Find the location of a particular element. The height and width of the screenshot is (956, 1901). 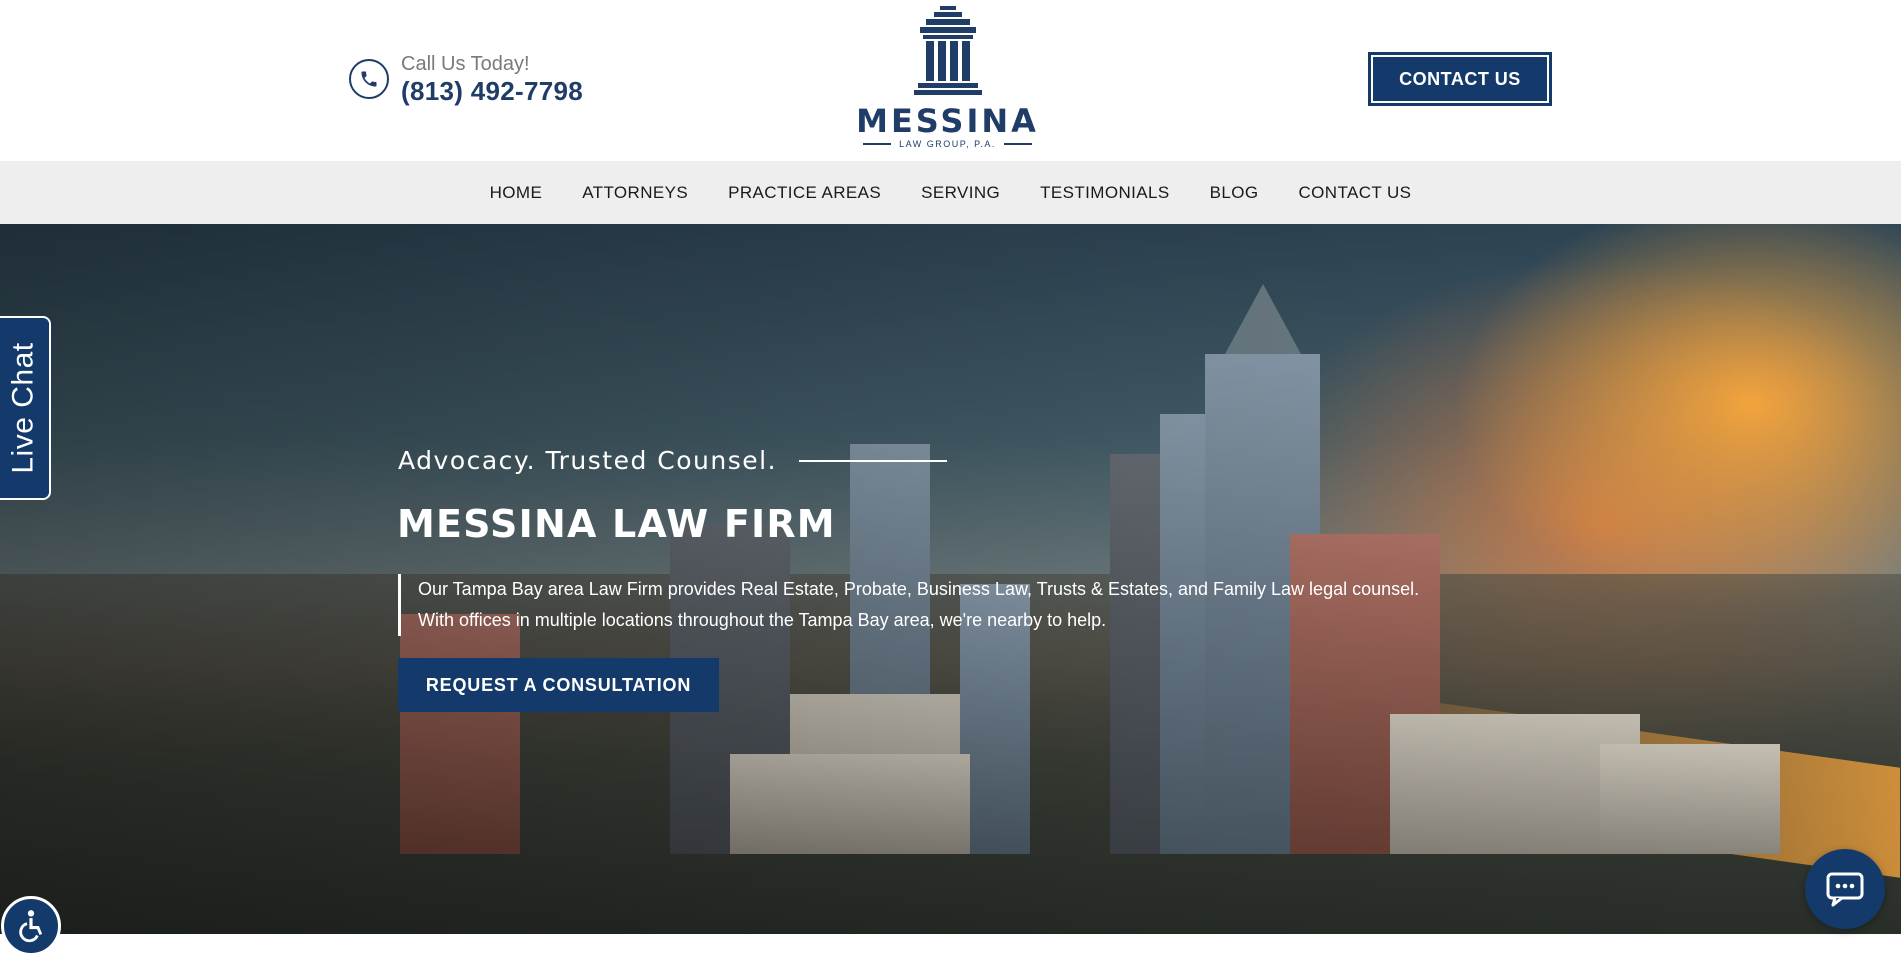

nav-item-testimonials: TESTIMONIALS is located at coordinates (1105, 193).